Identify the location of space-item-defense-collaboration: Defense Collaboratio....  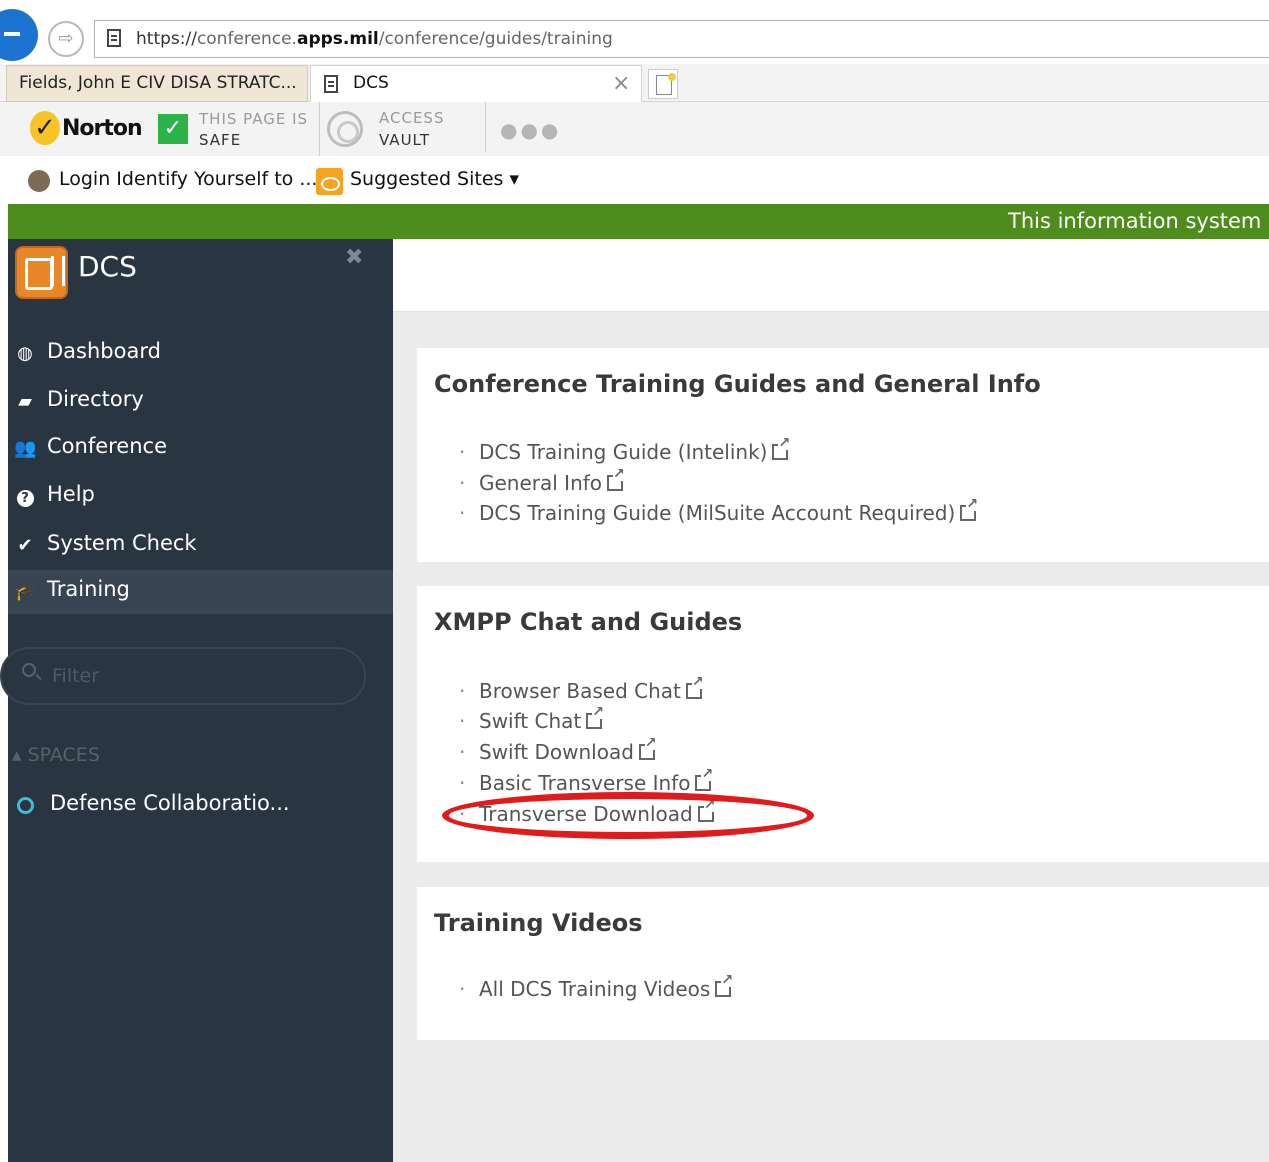
(200, 807).